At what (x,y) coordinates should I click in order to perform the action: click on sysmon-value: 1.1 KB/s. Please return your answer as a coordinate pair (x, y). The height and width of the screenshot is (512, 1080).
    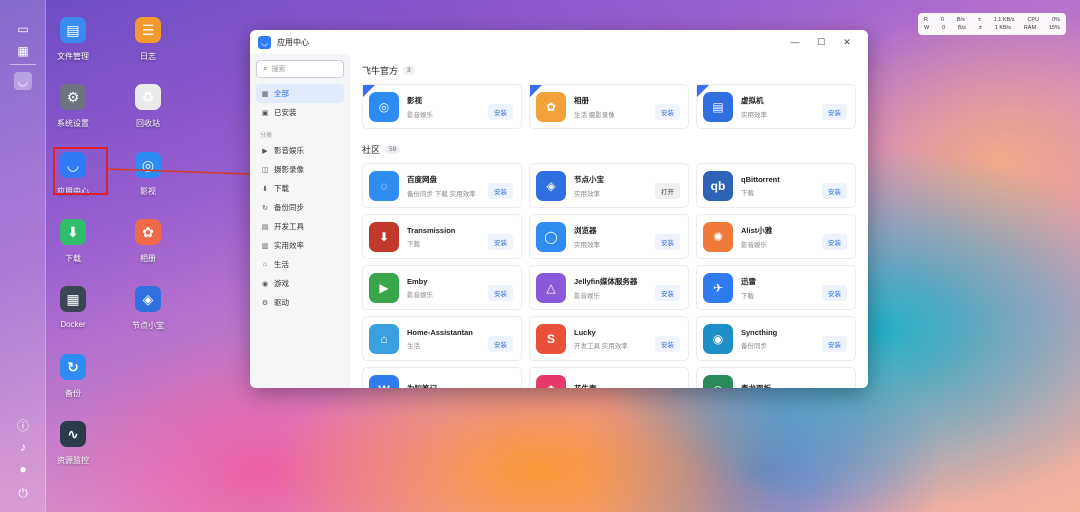
    Looking at the image, I should click on (1004, 20).